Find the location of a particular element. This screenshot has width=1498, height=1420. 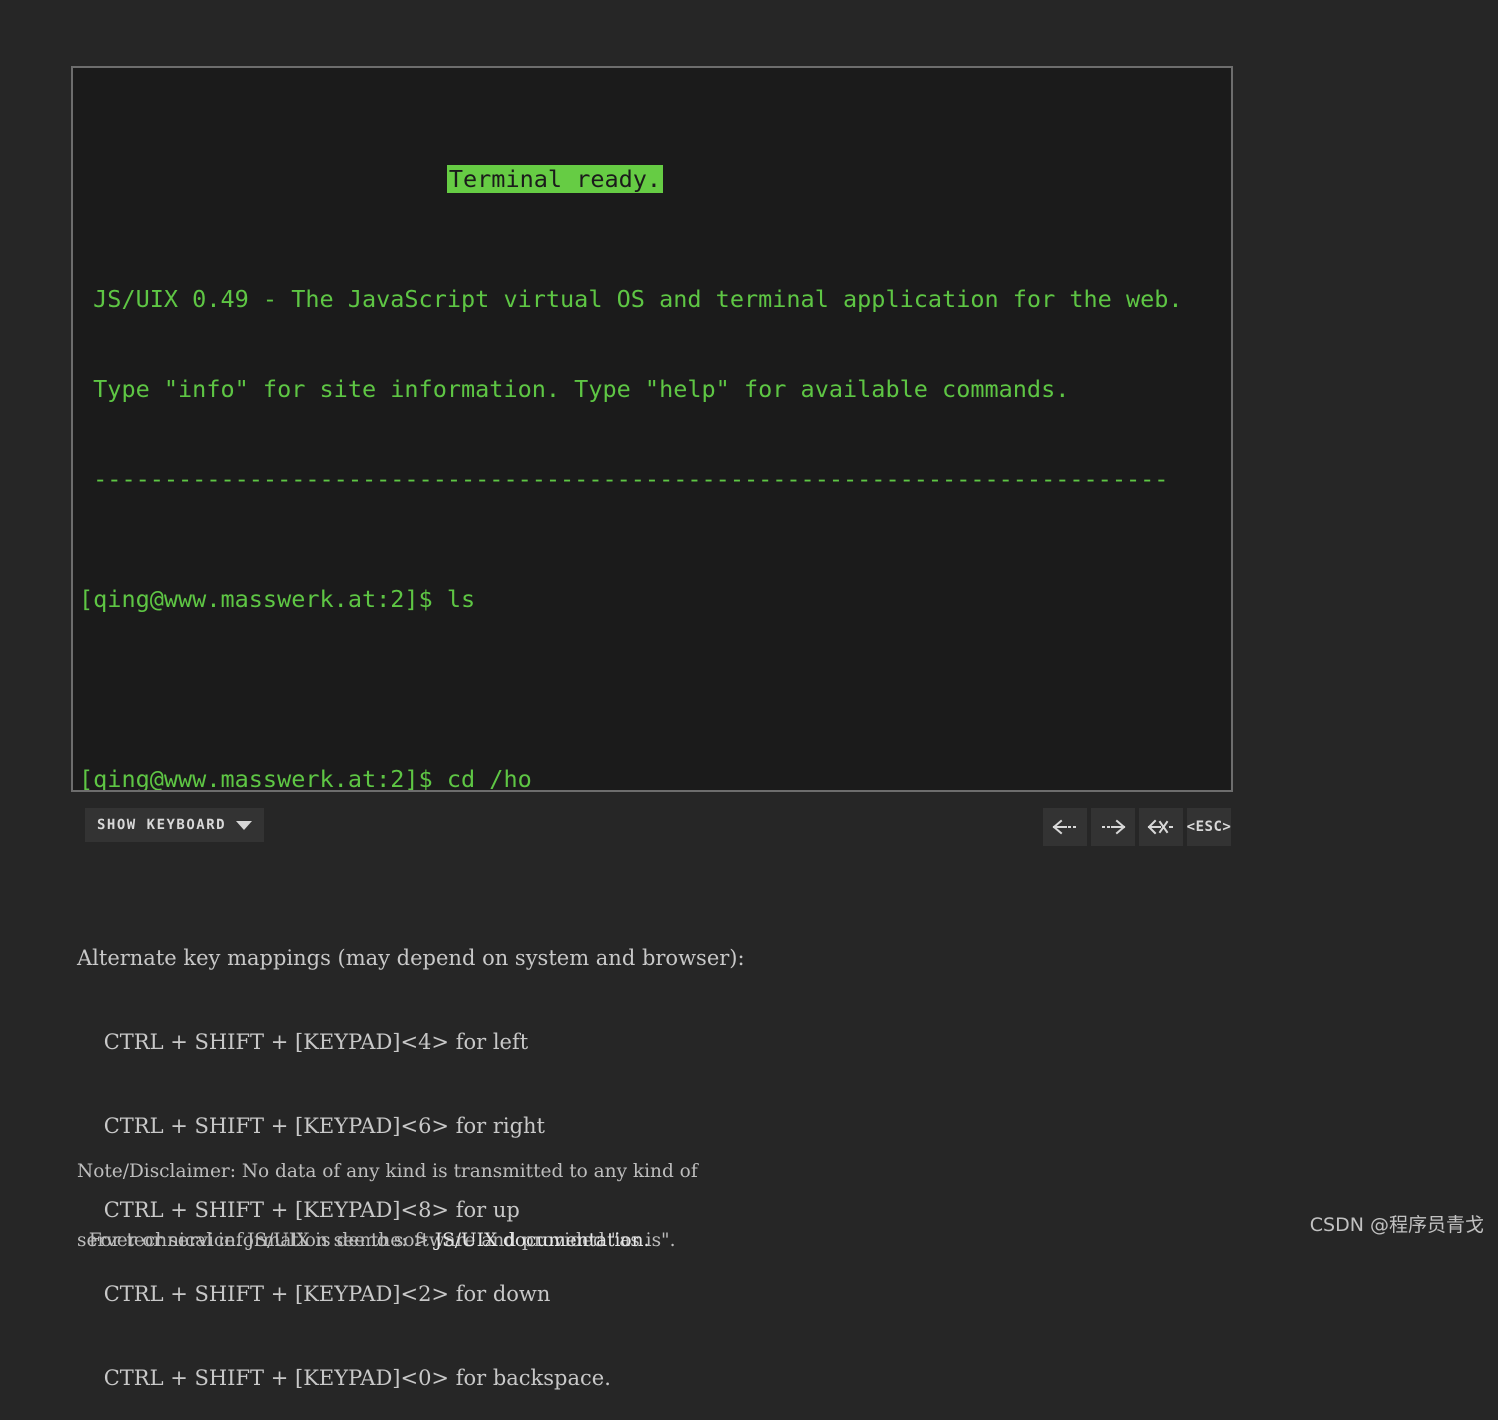

show-keyboard-button: SHOW KEYBOARD is located at coordinates (175, 825).